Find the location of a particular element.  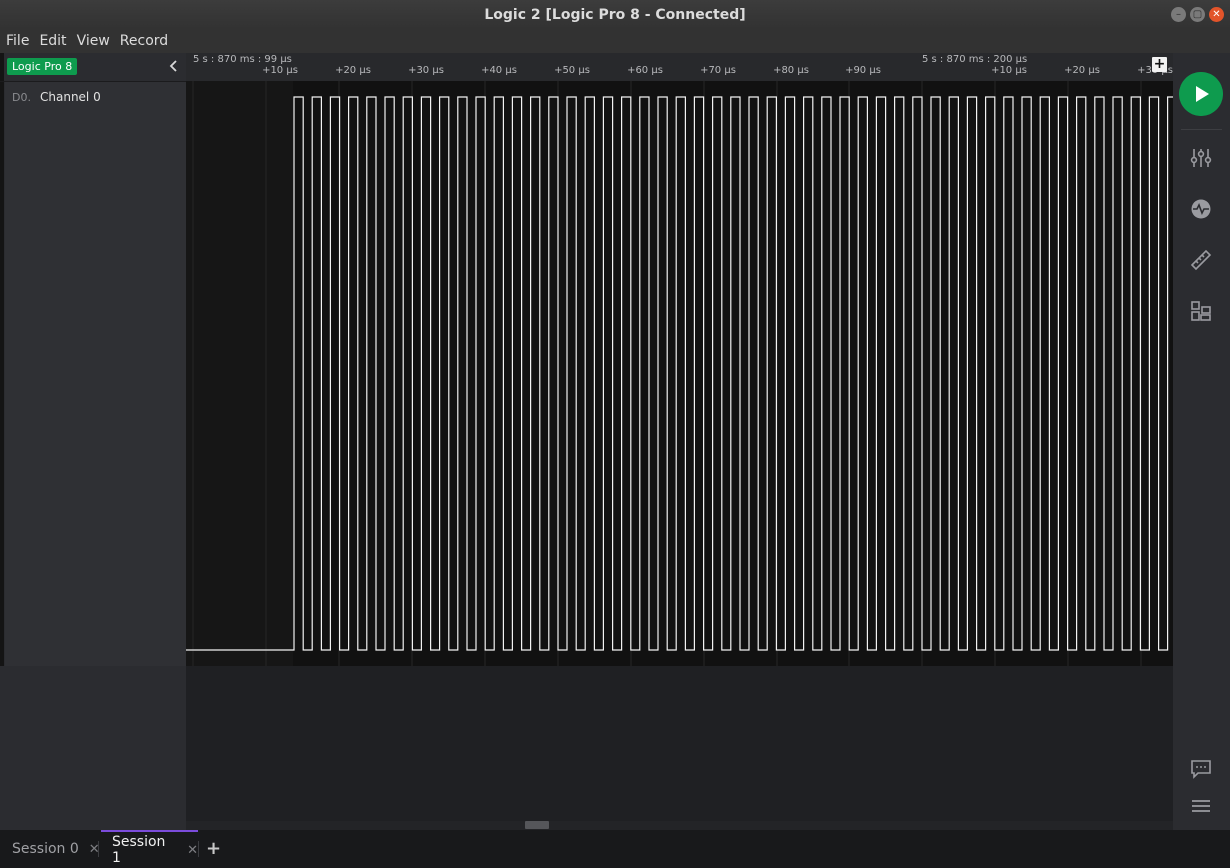

chevron-left-icon is located at coordinates (174, 66).